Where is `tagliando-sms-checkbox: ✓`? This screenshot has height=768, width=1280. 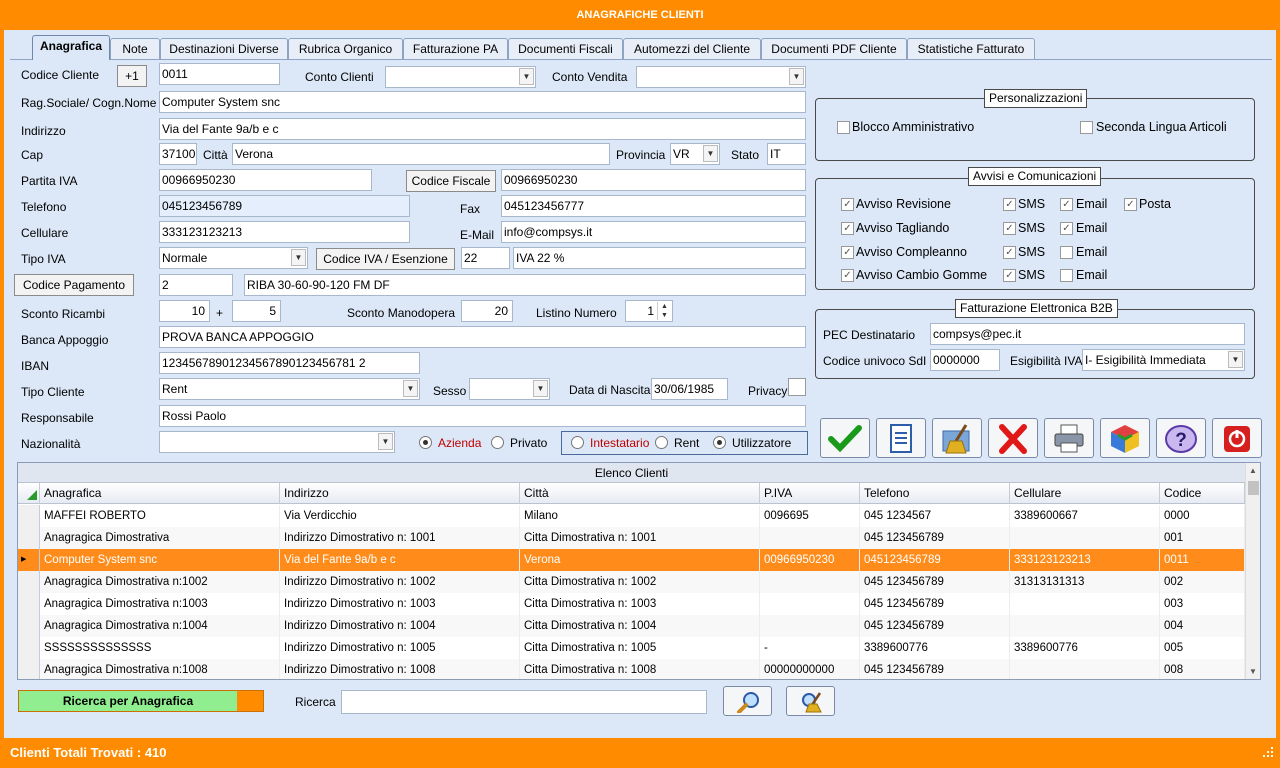
tagliando-sms-checkbox: ✓ is located at coordinates (1009, 228).